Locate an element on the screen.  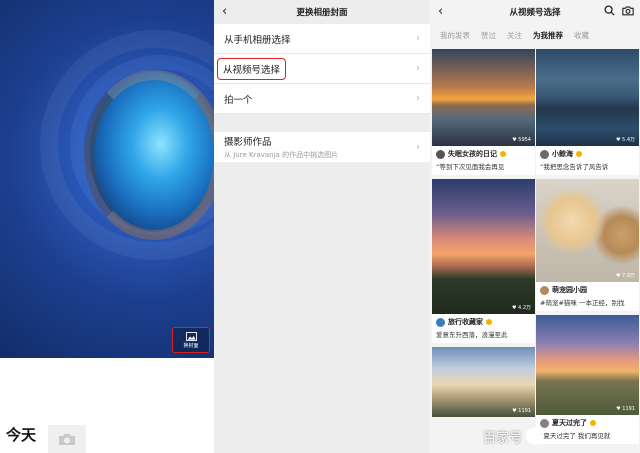
video-description: “等到下次见面我会再见 is located at coordinates (470, 167).